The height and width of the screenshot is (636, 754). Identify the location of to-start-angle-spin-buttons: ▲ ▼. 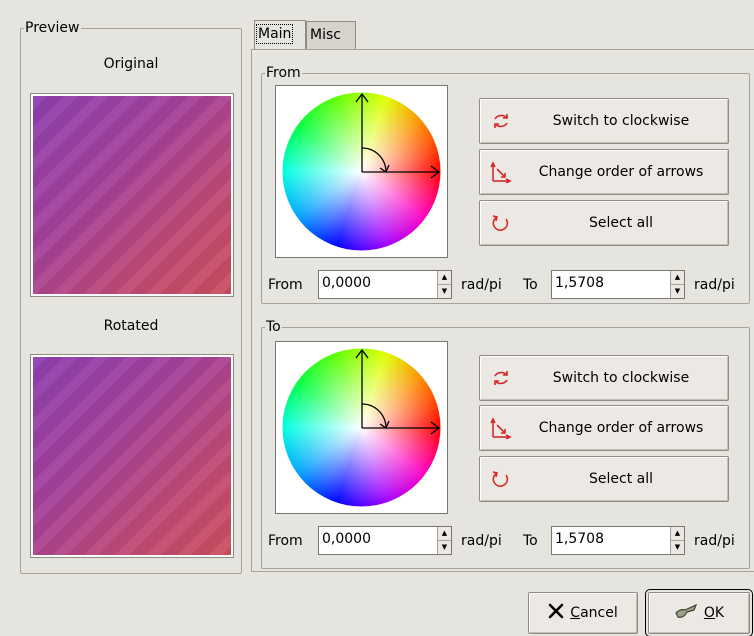
(444, 540).